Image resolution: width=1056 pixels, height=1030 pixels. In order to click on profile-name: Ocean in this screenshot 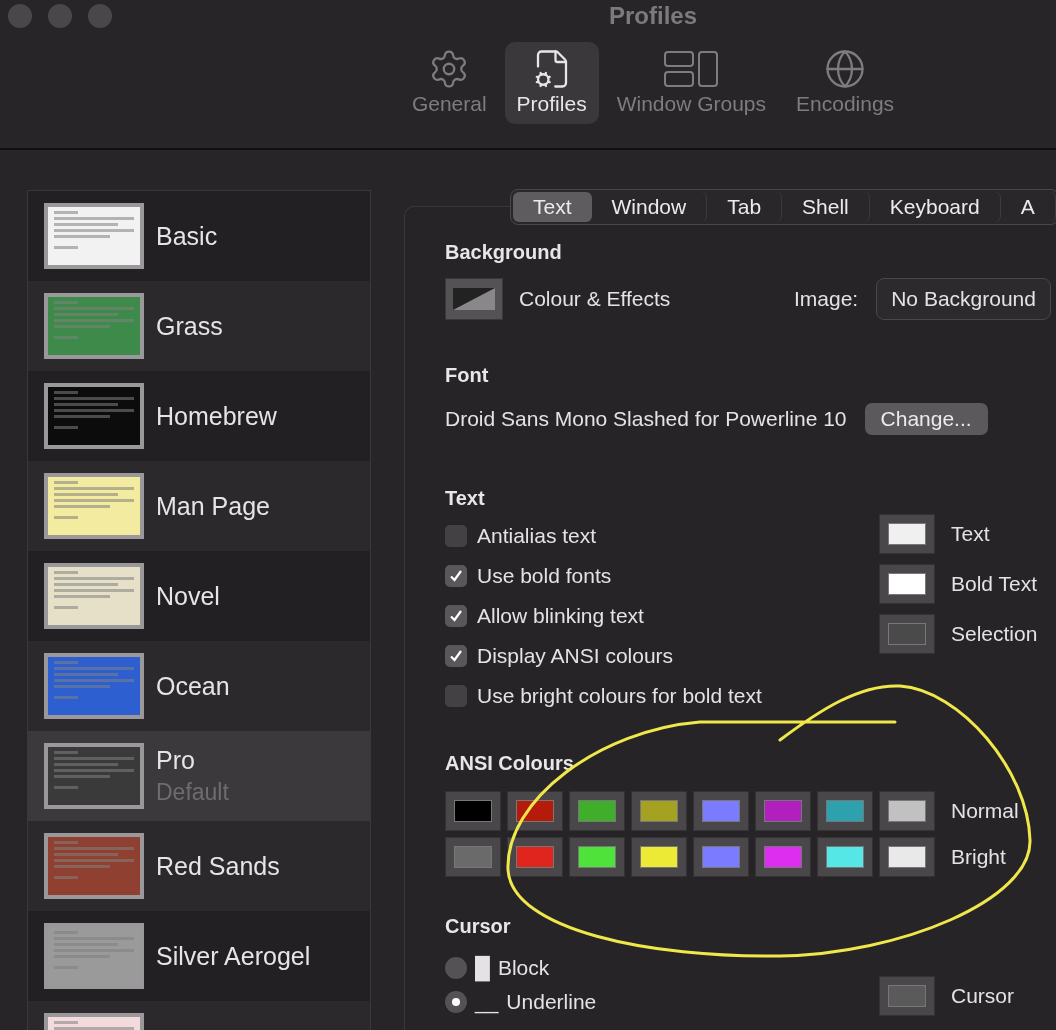, I will do `click(193, 686)`.